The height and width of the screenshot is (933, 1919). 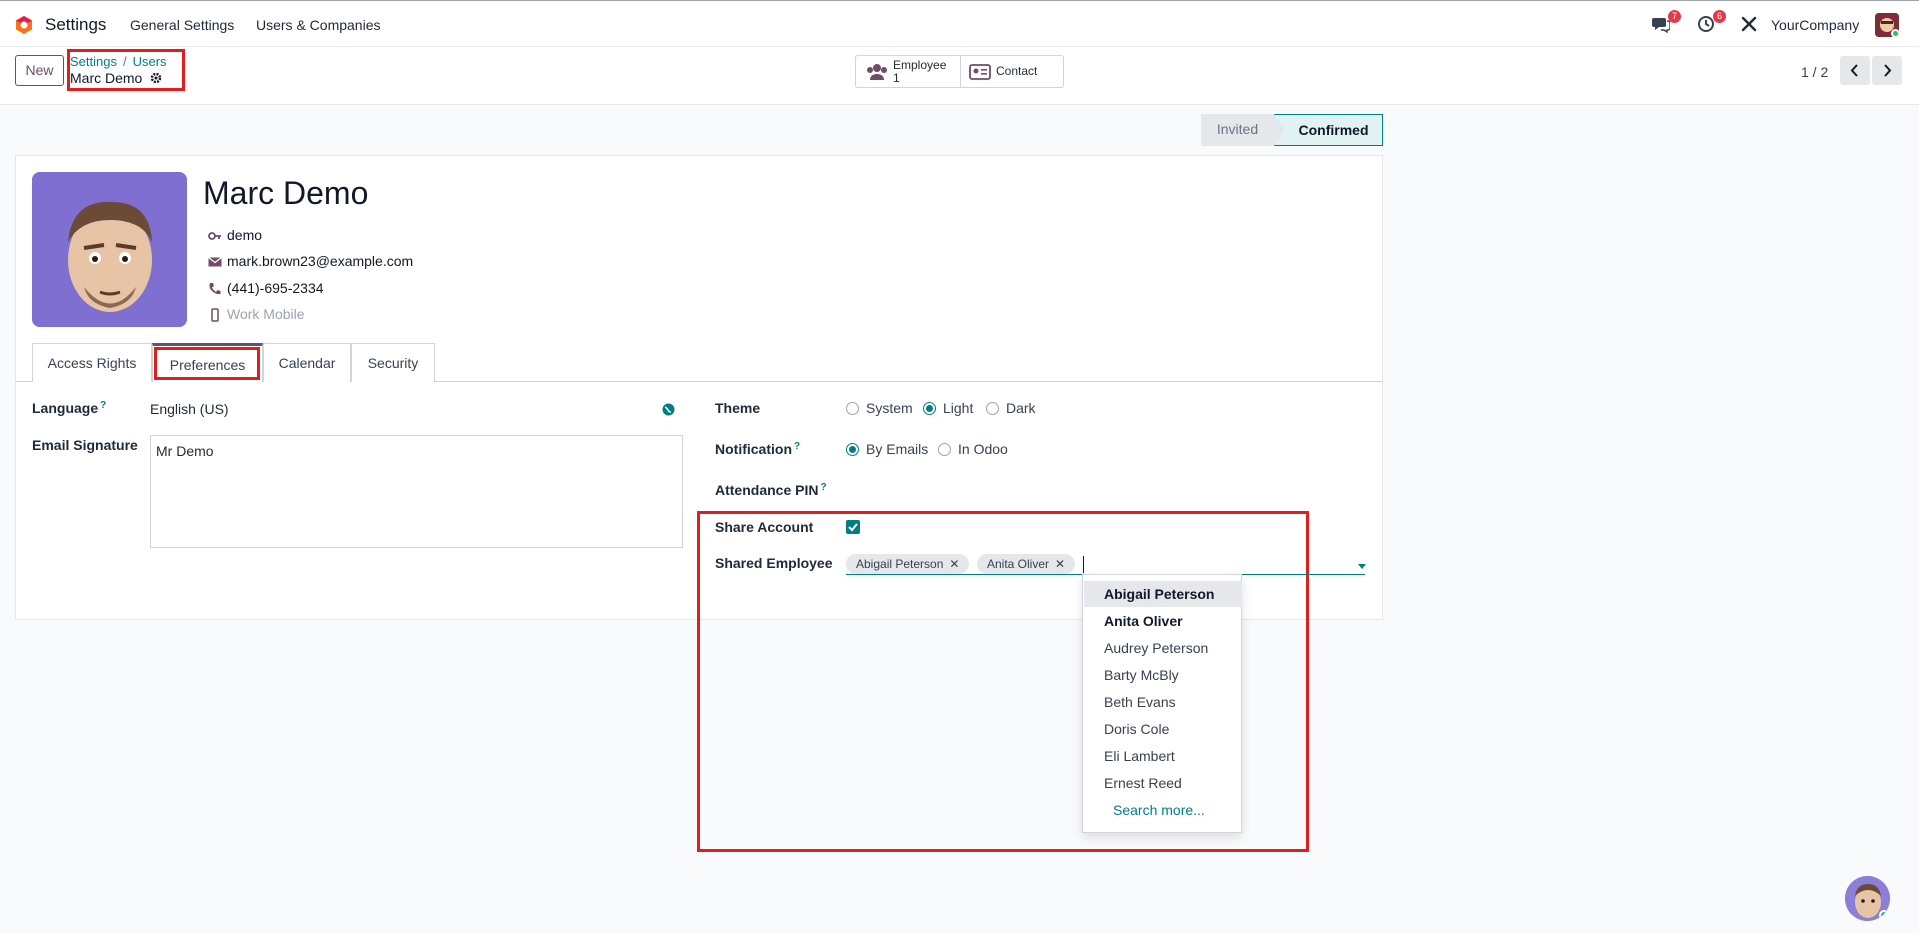 What do you see at coordinates (1163, 729) in the screenshot?
I see `dropdown-option: Doris Cole` at bounding box center [1163, 729].